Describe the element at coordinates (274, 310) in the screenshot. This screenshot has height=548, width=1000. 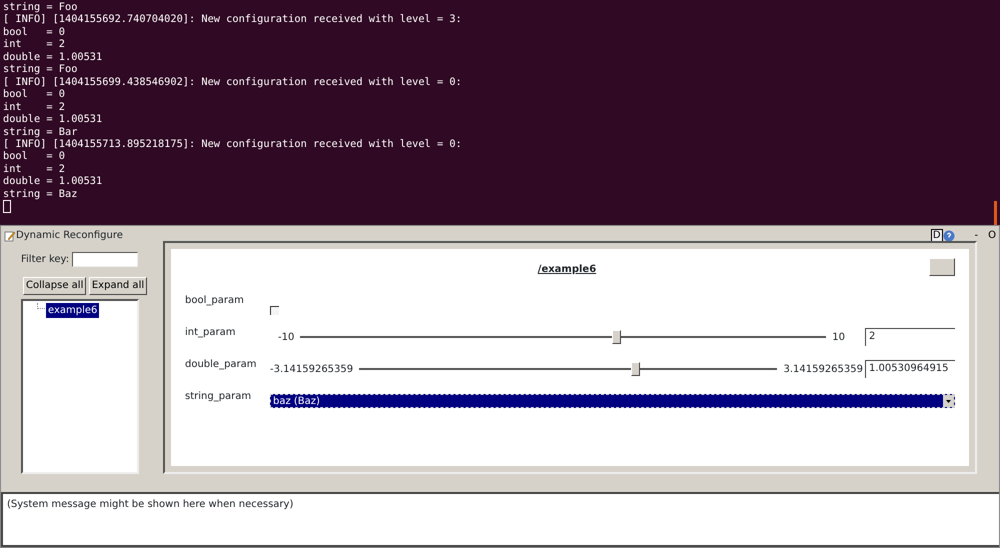
I see `checkbox` at that location.